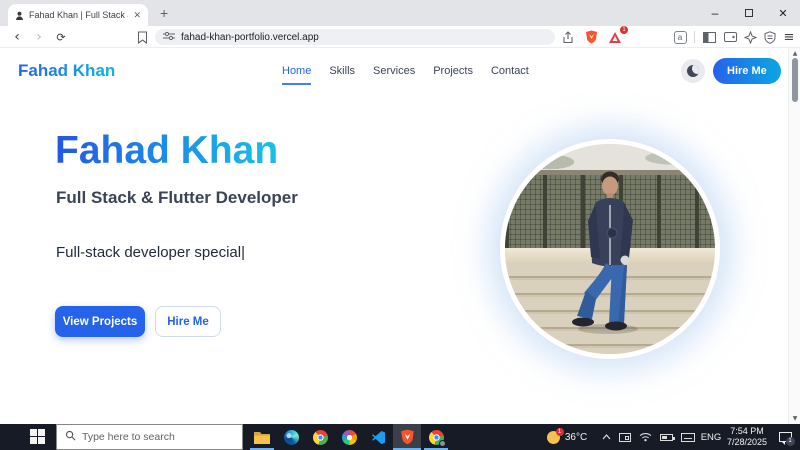 The image size is (800, 450). What do you see at coordinates (795, 80) in the screenshot?
I see `scrollbar-thumb` at bounding box center [795, 80].